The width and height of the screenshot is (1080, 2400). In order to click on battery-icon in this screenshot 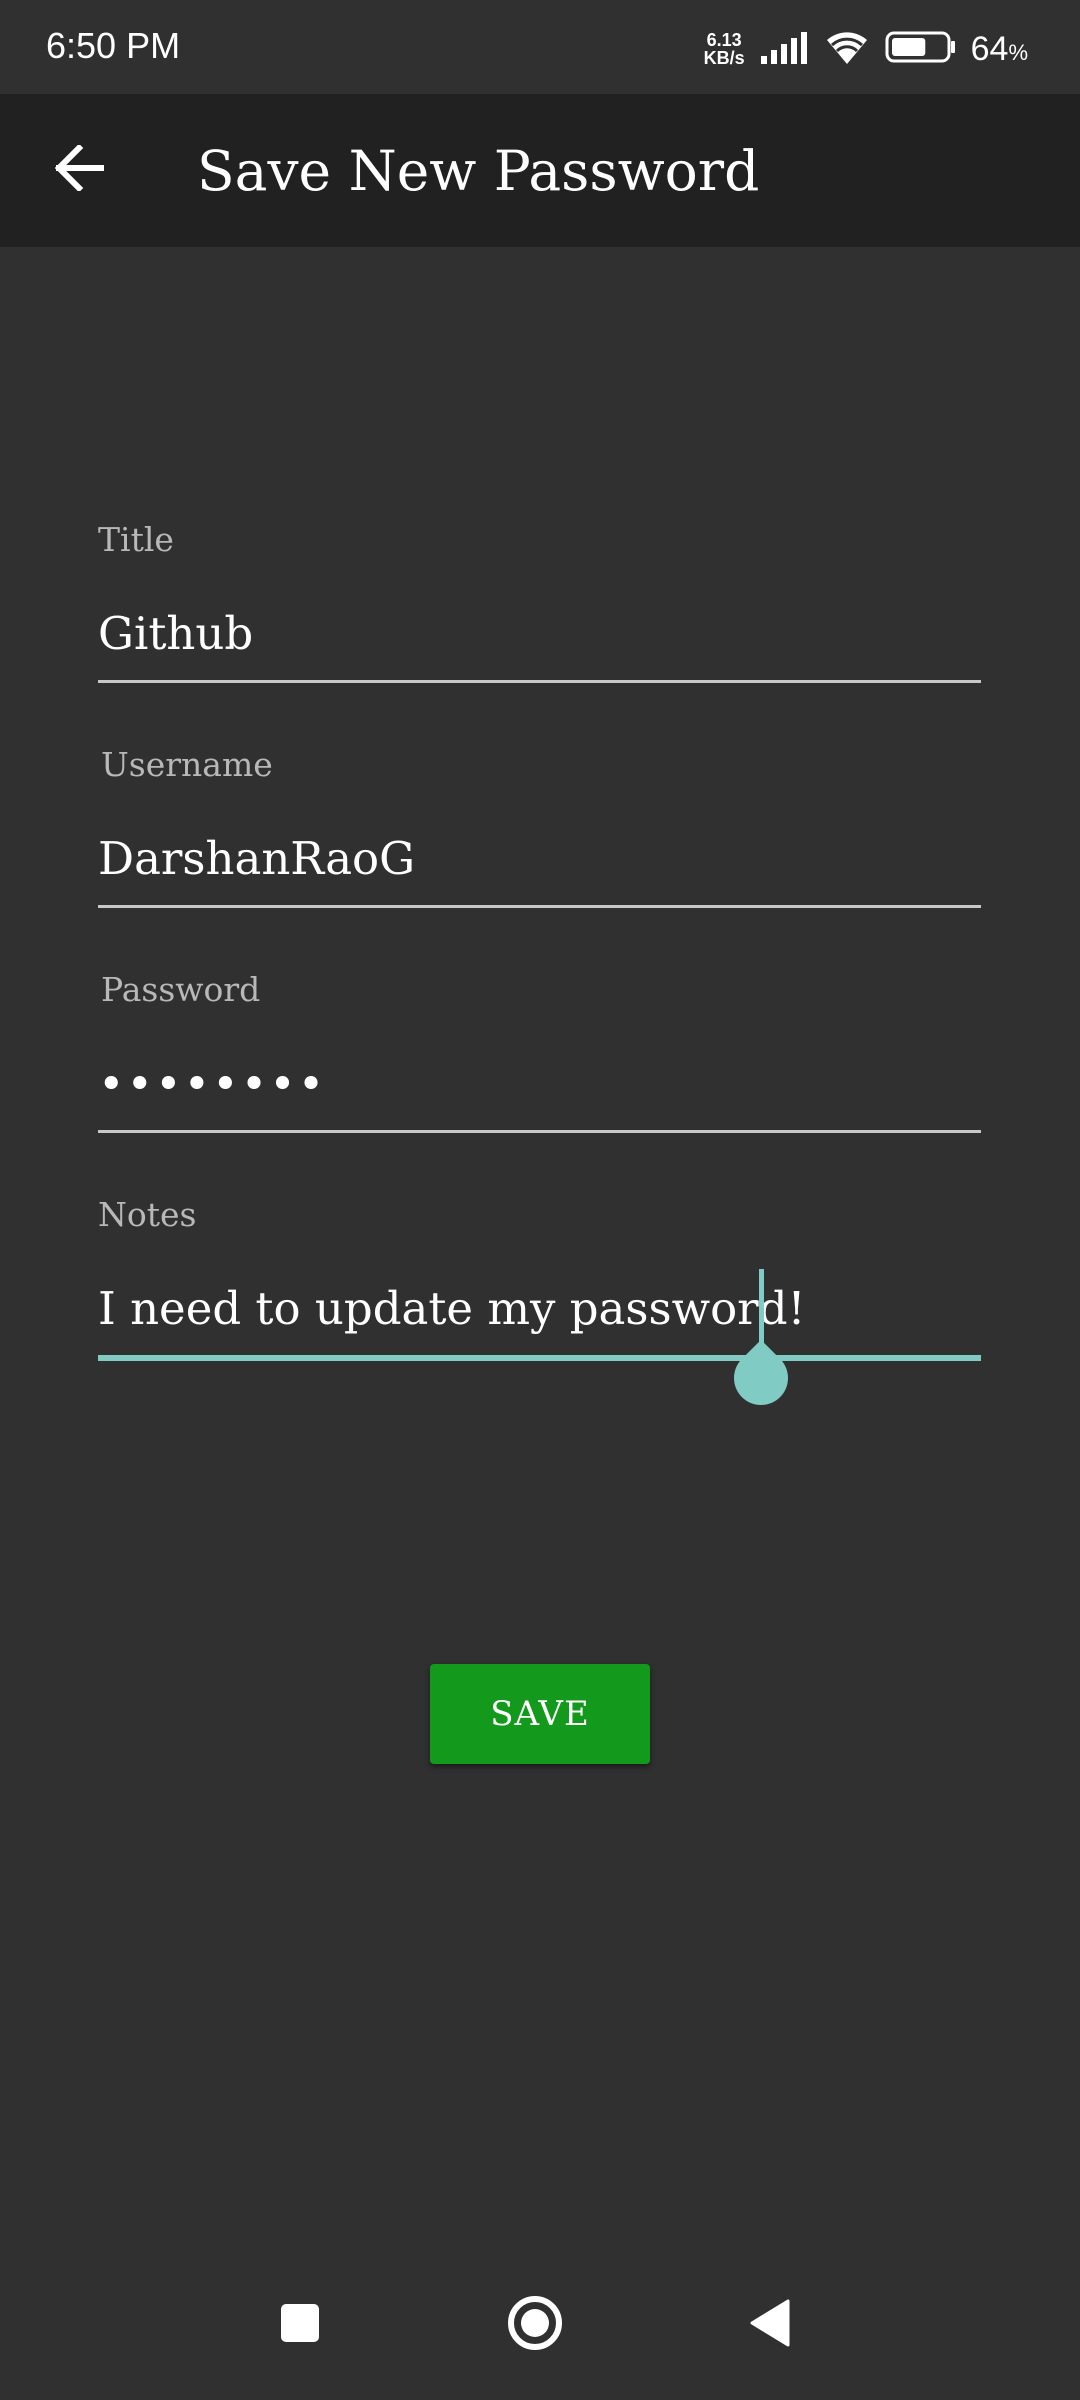, I will do `click(921, 49)`.